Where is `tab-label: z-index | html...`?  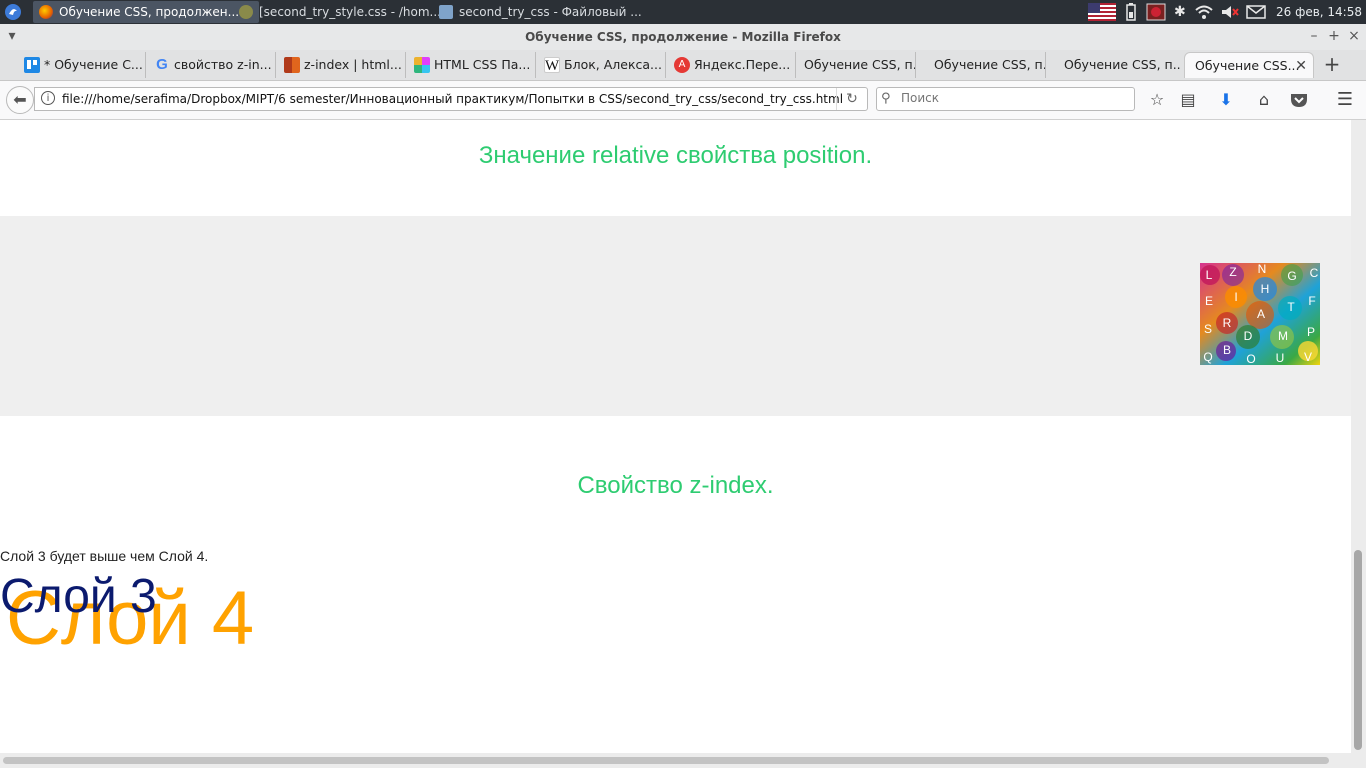
tab-label: z-index | html... is located at coordinates (353, 64).